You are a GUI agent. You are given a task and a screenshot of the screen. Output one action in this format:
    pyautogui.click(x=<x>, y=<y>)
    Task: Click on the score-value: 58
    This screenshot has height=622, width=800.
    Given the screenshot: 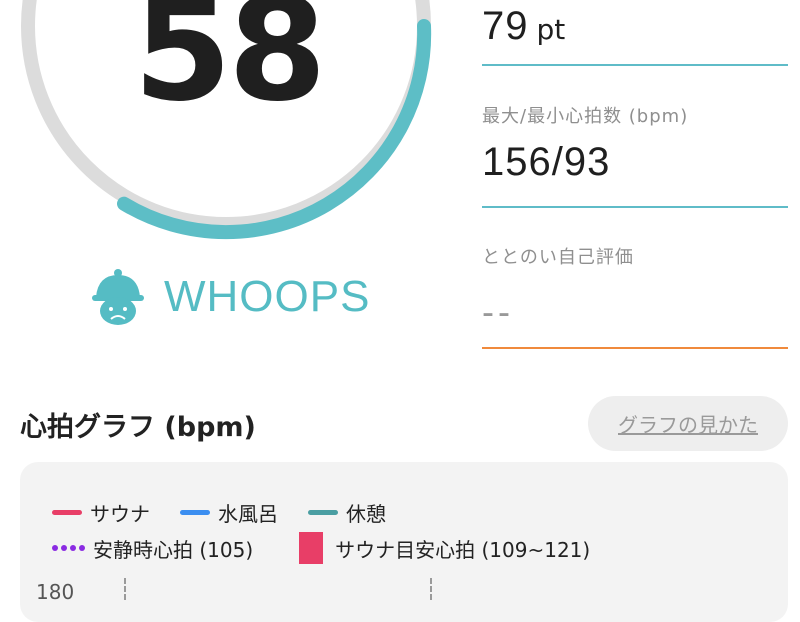 What is the action you would take?
    pyautogui.click(x=230, y=66)
    